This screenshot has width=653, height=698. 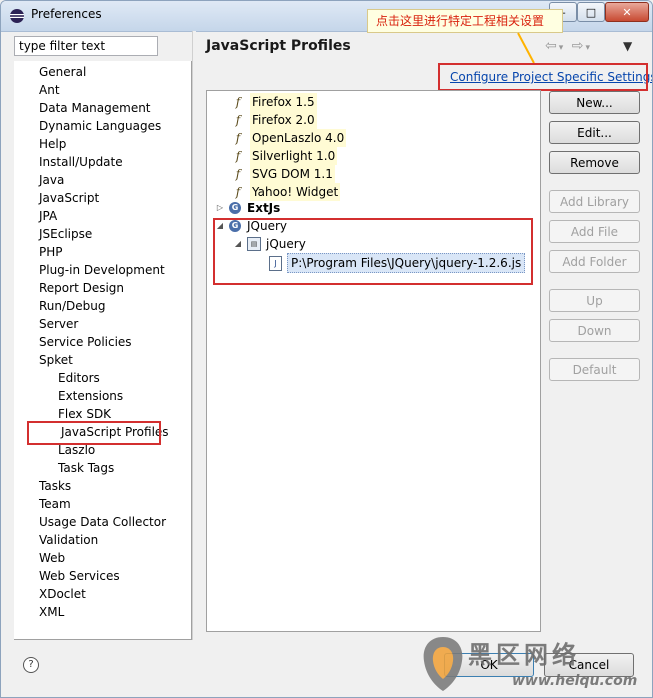 I want to click on annotation-box-jquery, so click(x=373, y=251).